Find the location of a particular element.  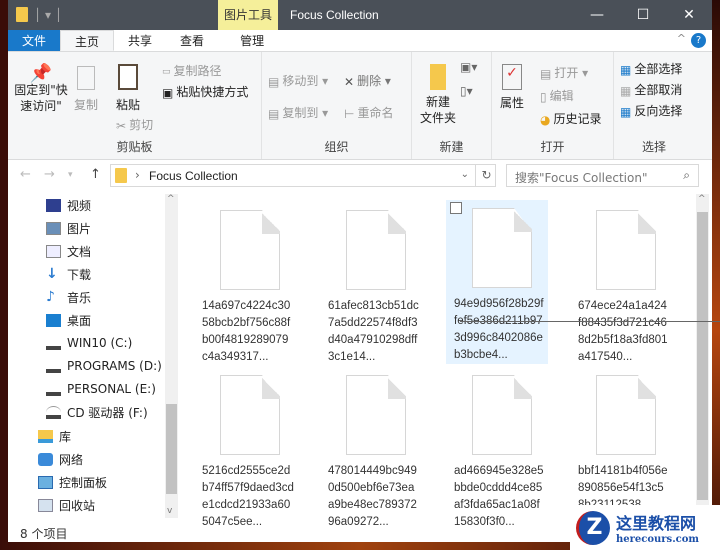

nav-scrollbar: ^ v is located at coordinates (171, 356).